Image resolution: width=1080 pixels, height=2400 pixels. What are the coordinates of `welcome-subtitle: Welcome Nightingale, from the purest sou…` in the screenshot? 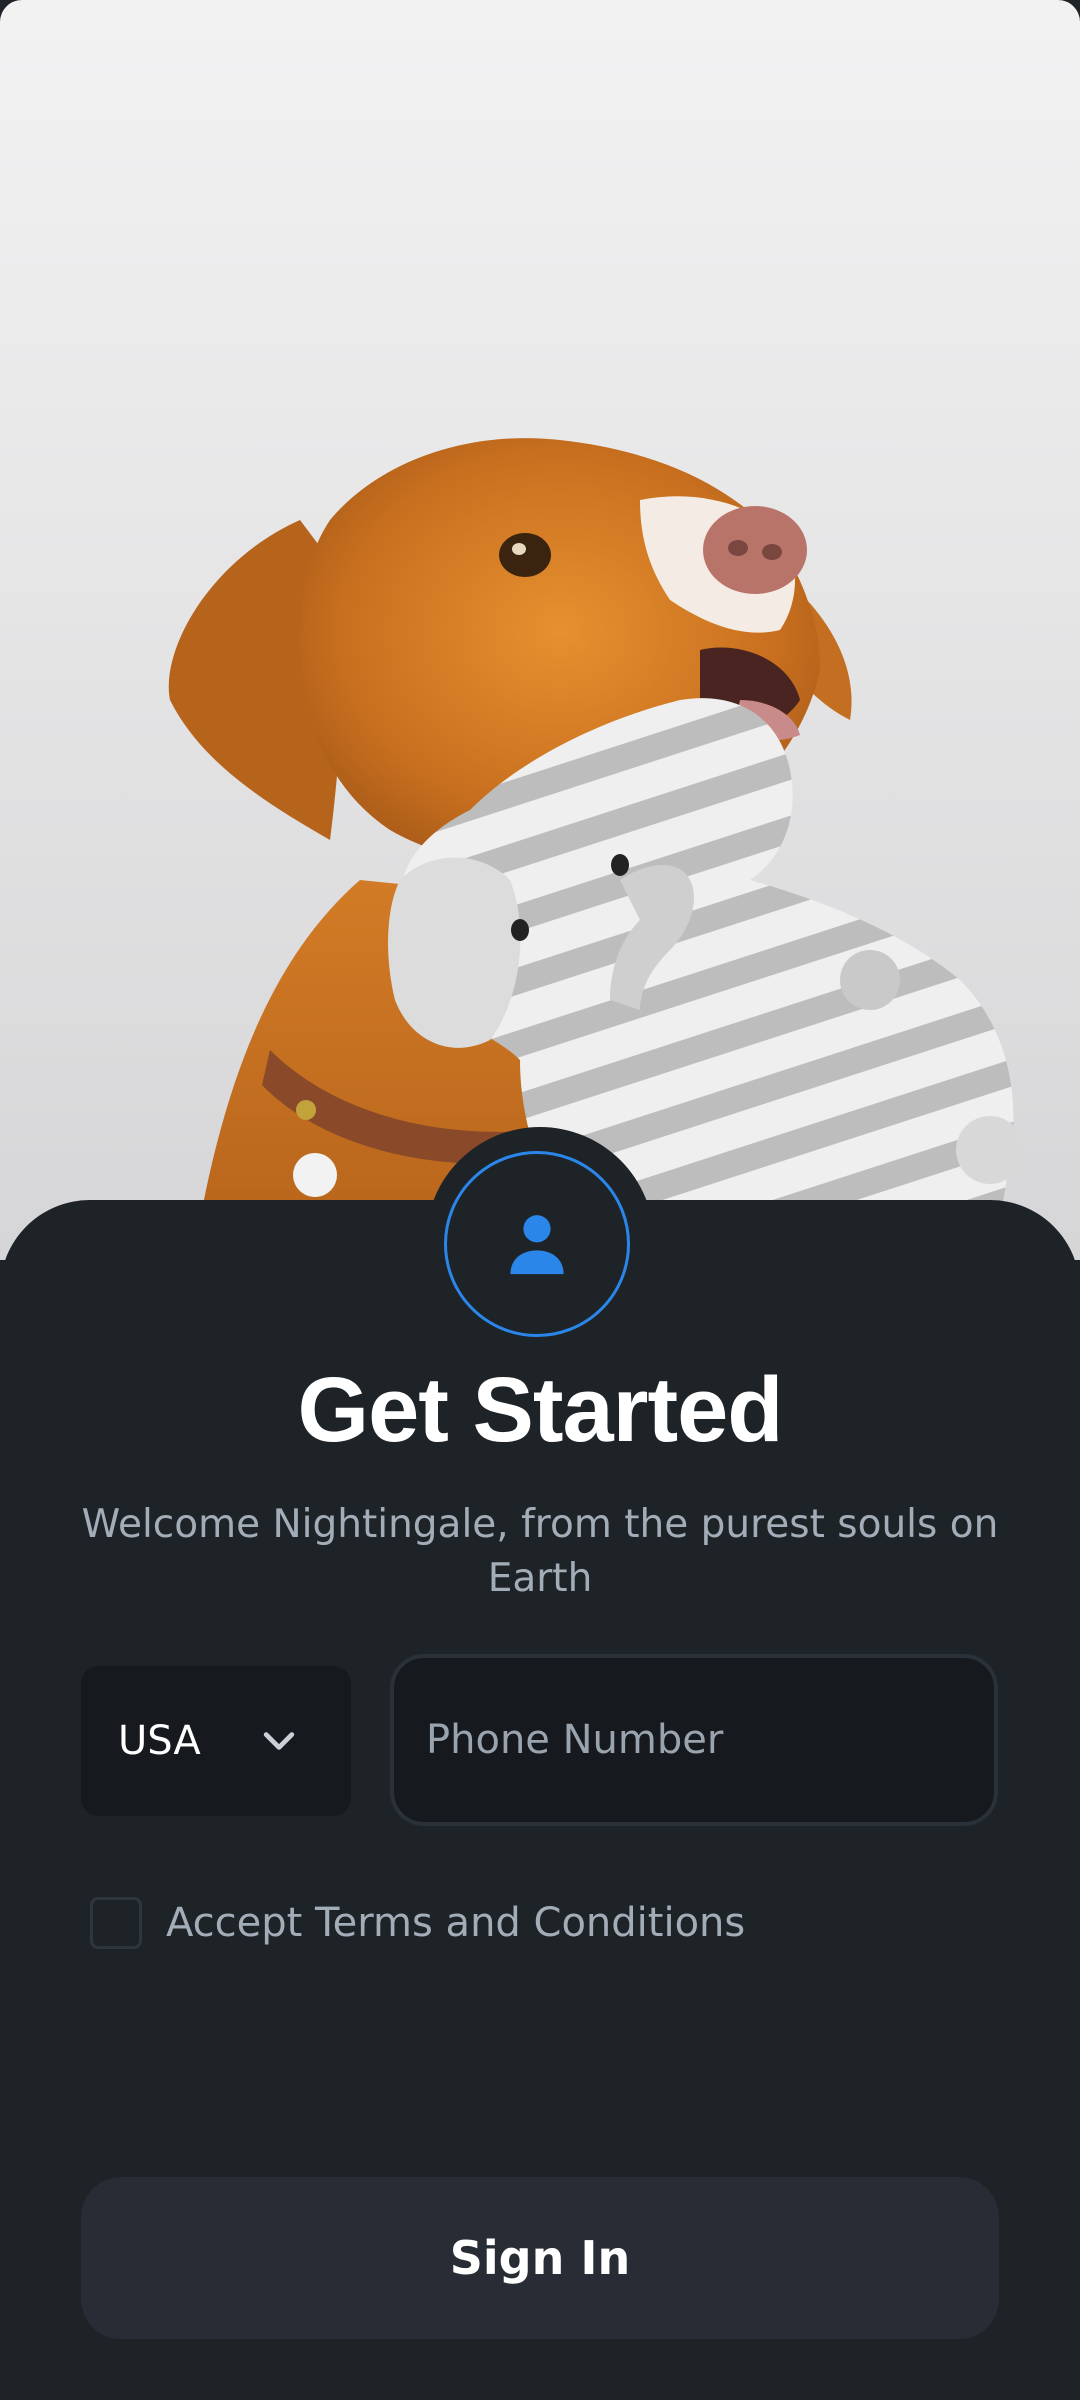 It's located at (540, 1551).